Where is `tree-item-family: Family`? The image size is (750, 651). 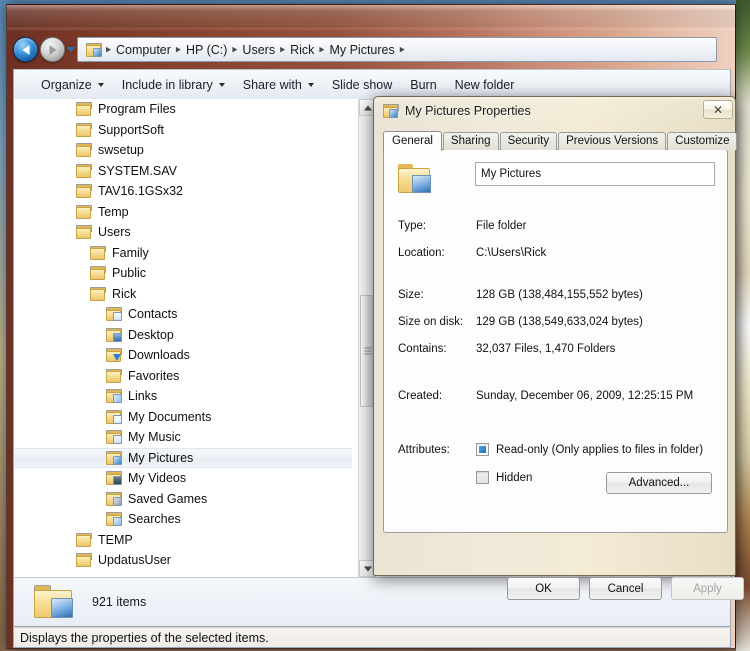 tree-item-family: Family is located at coordinates (183, 253).